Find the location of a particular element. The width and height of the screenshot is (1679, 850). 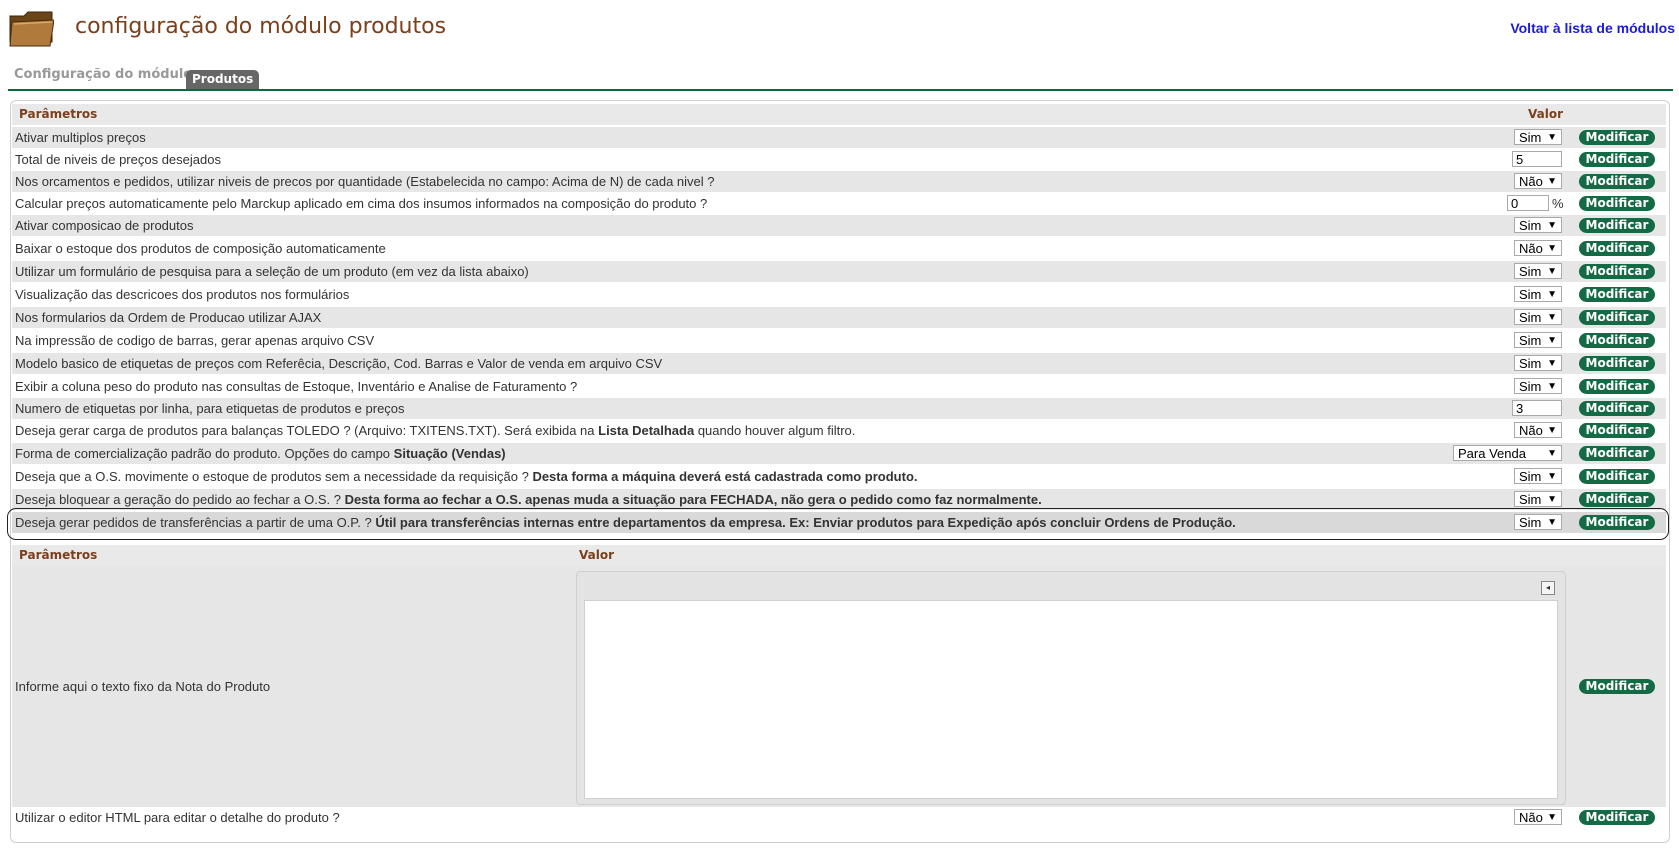

tab-bar: Configuração do módulo Produtos is located at coordinates (839, 77).